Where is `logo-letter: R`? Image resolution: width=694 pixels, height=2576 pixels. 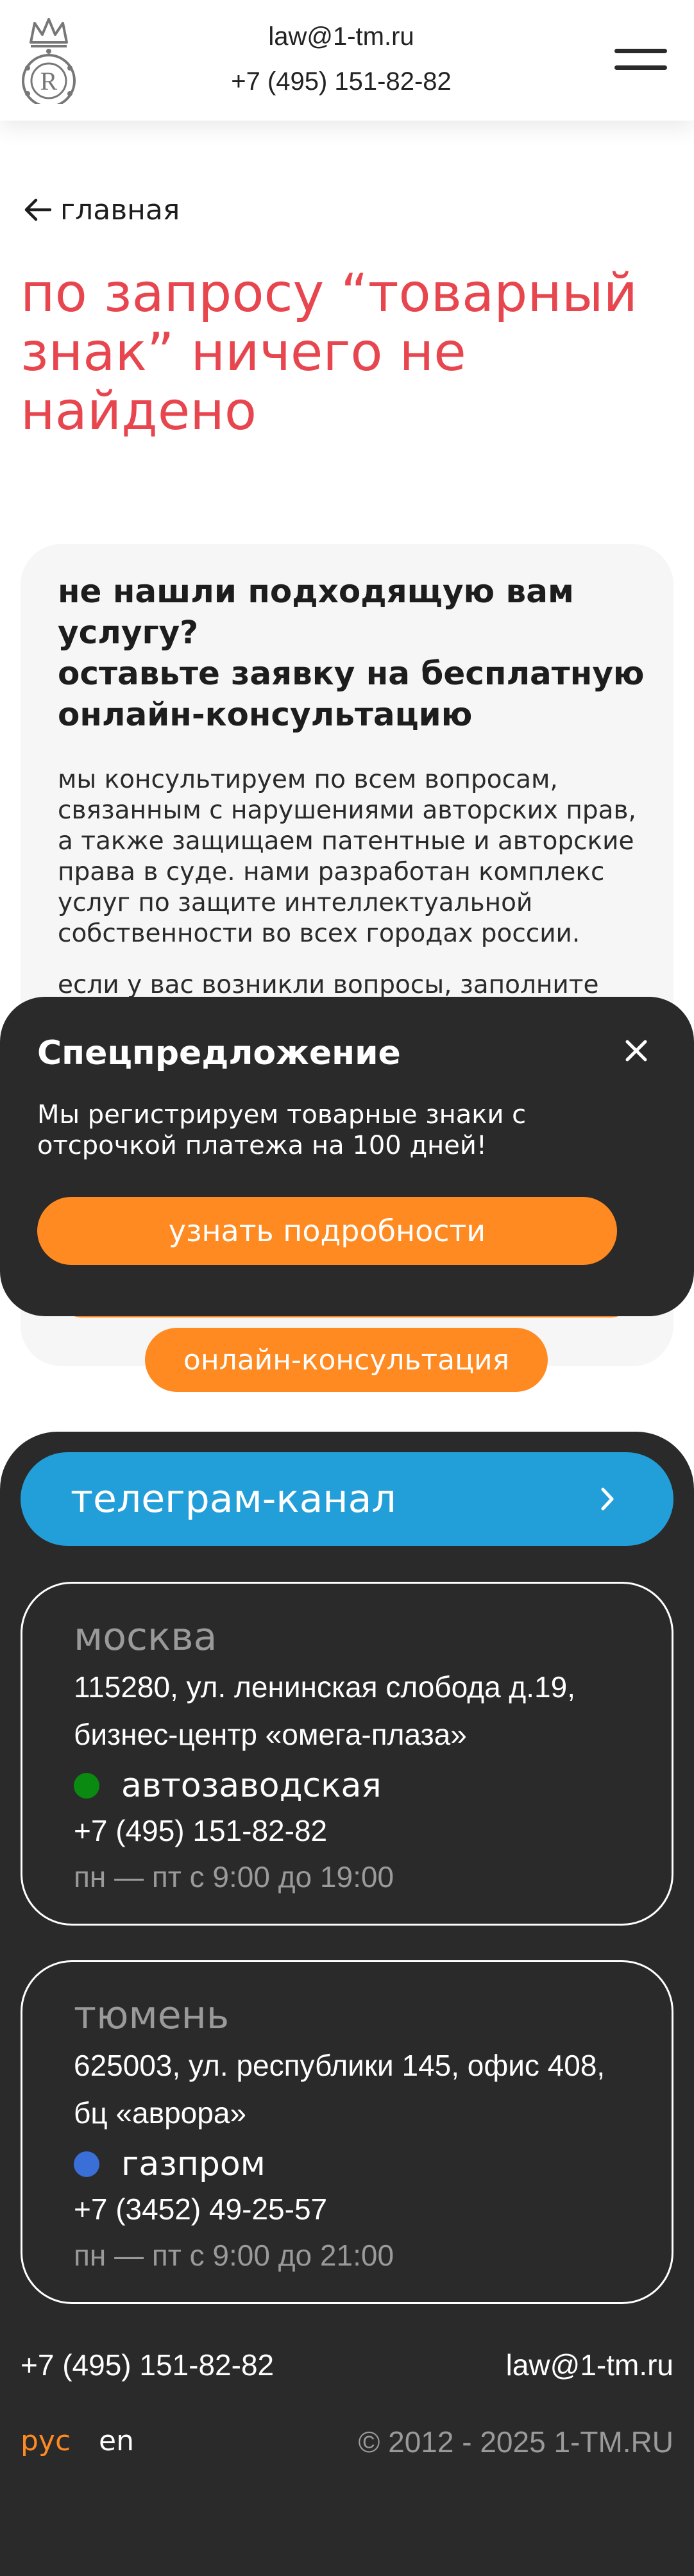 logo-letter: R is located at coordinates (49, 81).